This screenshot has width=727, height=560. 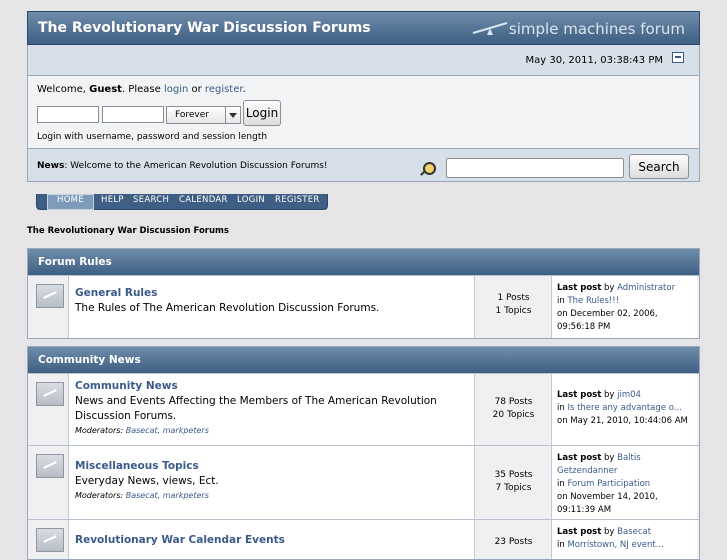 What do you see at coordinates (70, 202) in the screenshot?
I see `menu-home: HOME` at bounding box center [70, 202].